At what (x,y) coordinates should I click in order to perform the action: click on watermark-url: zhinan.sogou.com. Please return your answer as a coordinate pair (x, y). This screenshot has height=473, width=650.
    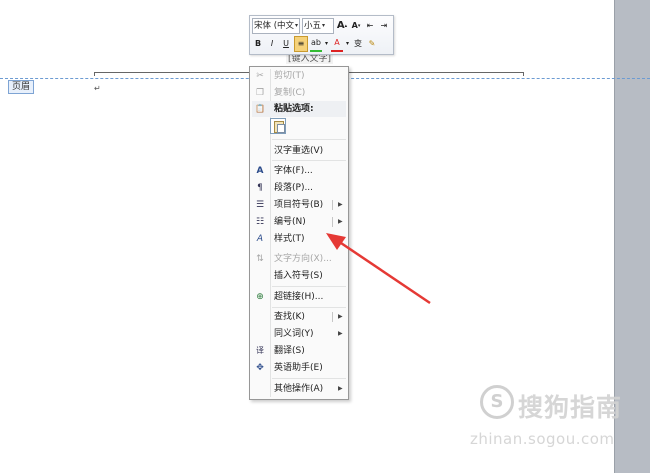
    Looking at the image, I should click on (542, 439).